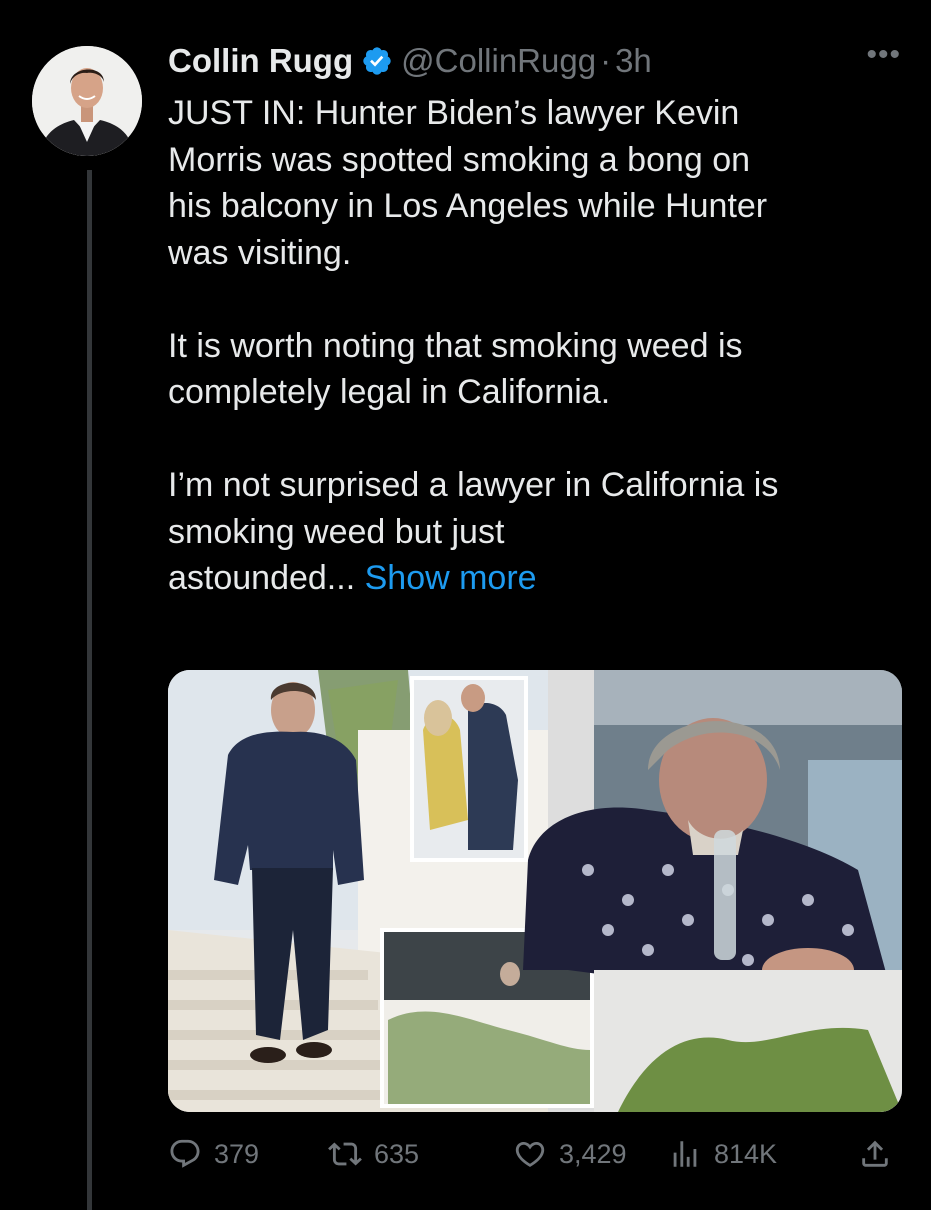 This screenshot has width=931, height=1210. I want to click on tweet-time: 3h, so click(633, 61).